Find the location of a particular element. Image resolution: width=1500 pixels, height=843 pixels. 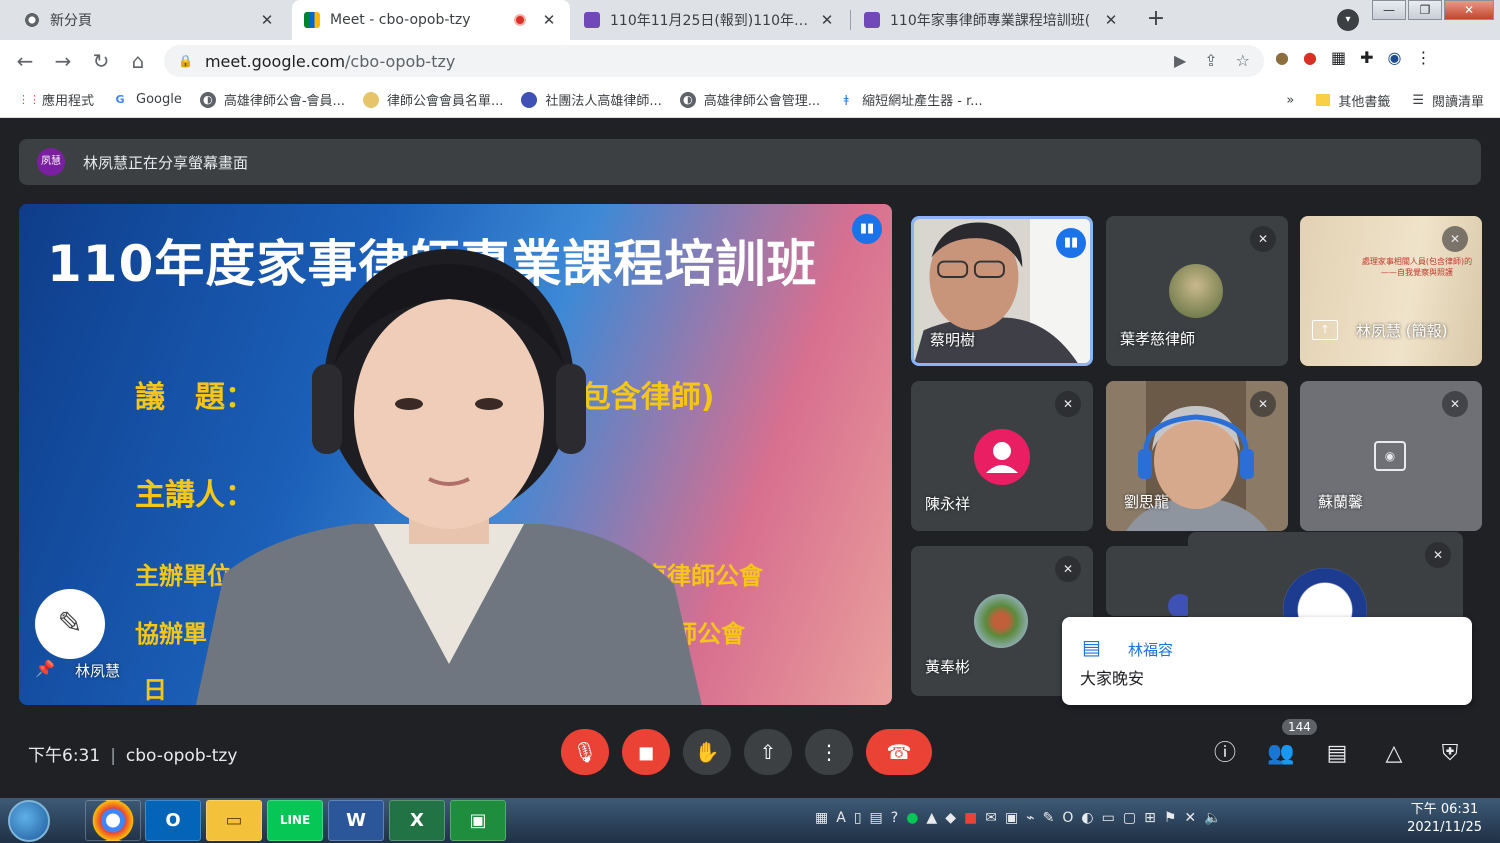

chat-button: ▤ is located at coordinates (1337, 754).